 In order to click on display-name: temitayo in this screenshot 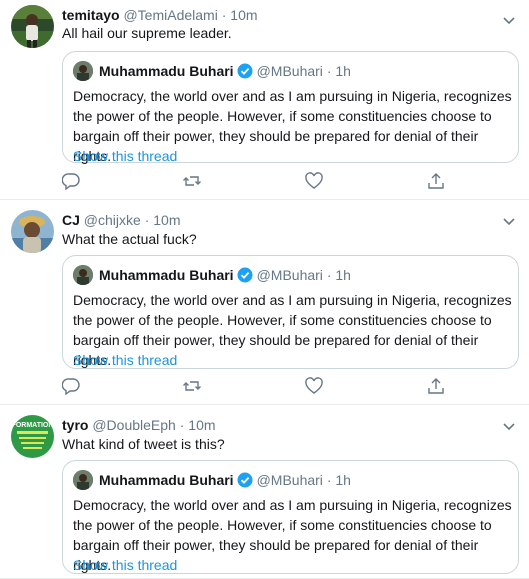, I will do `click(91, 15)`.